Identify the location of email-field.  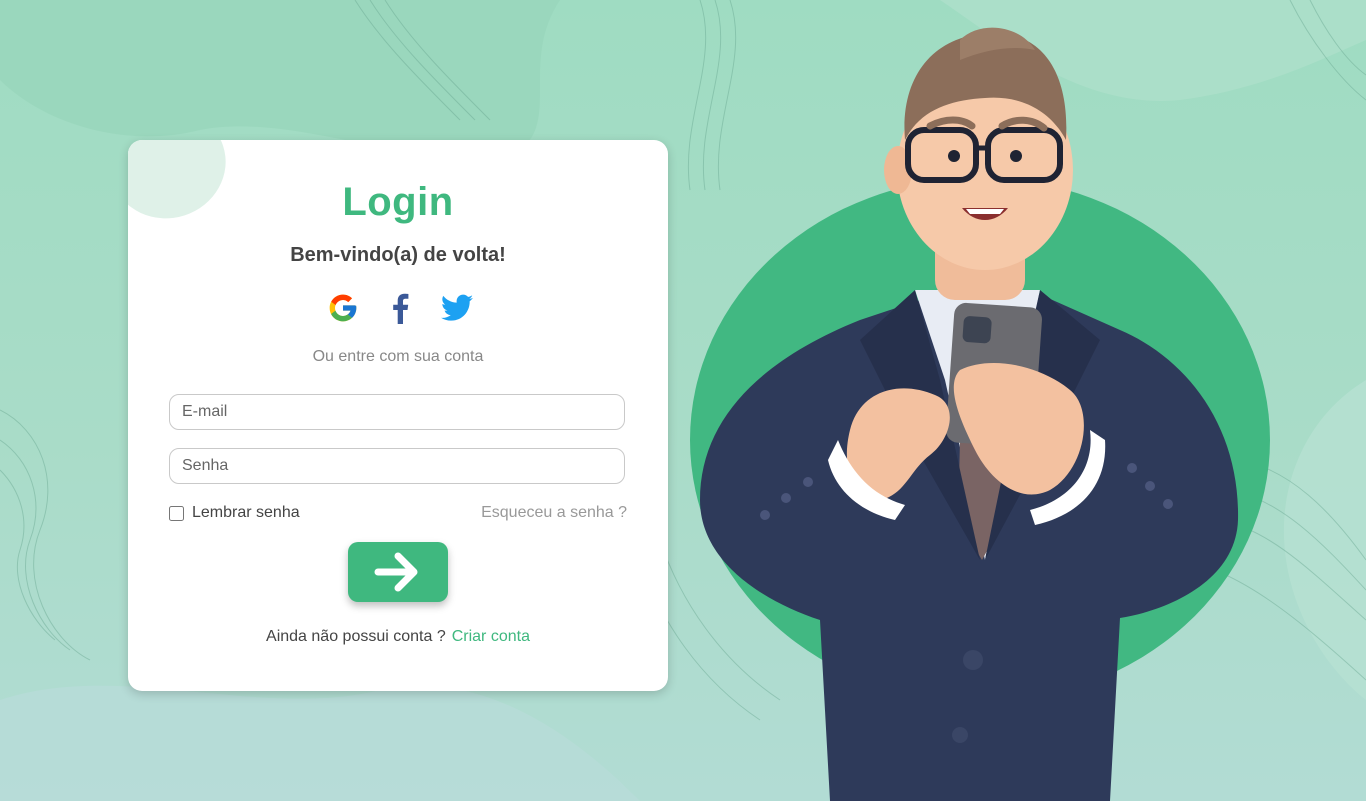
(397, 412).